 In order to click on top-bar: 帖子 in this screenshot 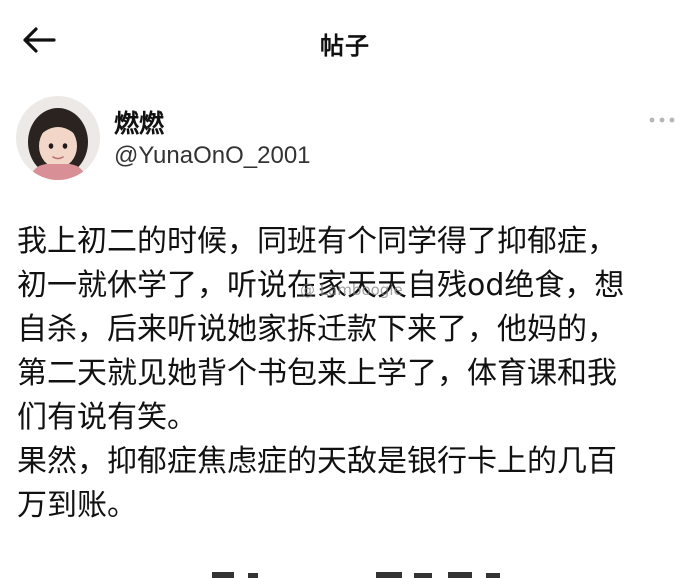, I will do `click(345, 40)`.